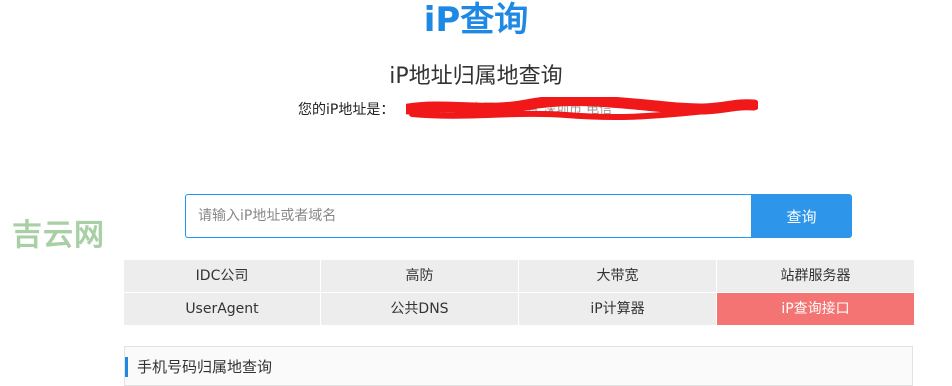  Describe the element at coordinates (419, 276) in the screenshot. I see `link-high-defense: 高防` at that location.